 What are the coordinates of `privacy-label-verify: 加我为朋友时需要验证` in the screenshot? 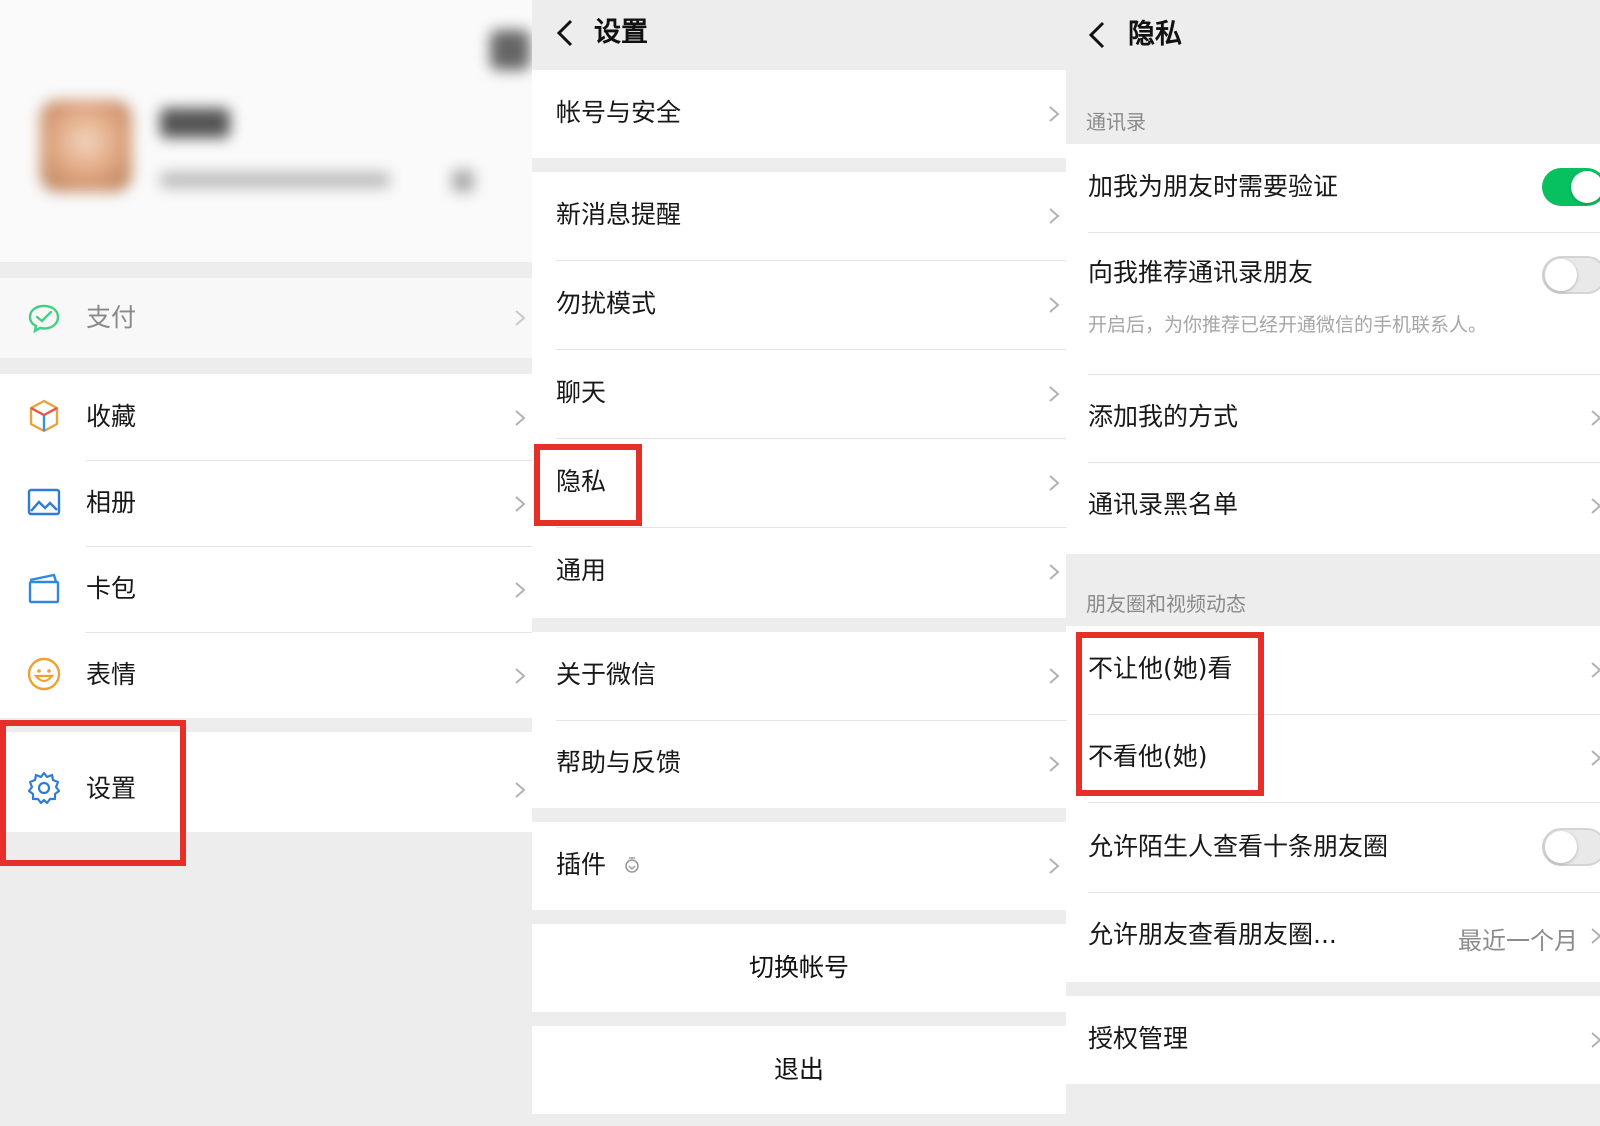 It's located at (1213, 186).